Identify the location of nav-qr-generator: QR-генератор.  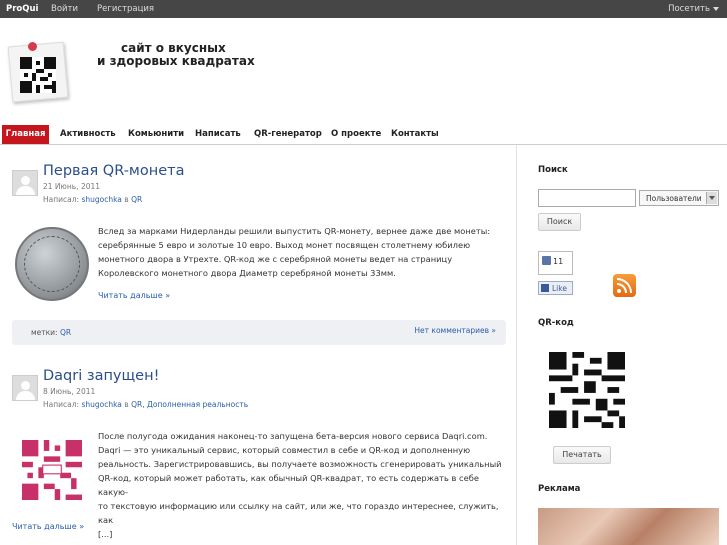
(288, 134).